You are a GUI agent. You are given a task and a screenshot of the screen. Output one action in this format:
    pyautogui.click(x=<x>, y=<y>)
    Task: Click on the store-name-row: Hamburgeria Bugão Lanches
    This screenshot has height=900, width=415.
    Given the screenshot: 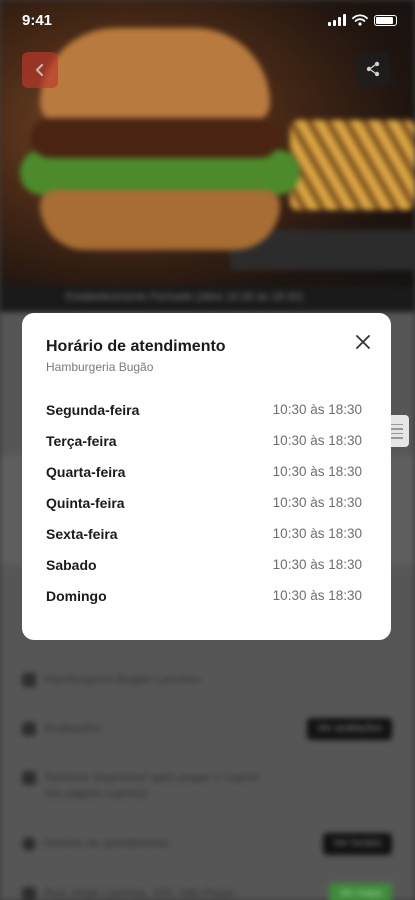 What is the action you would take?
    pyautogui.click(x=207, y=680)
    